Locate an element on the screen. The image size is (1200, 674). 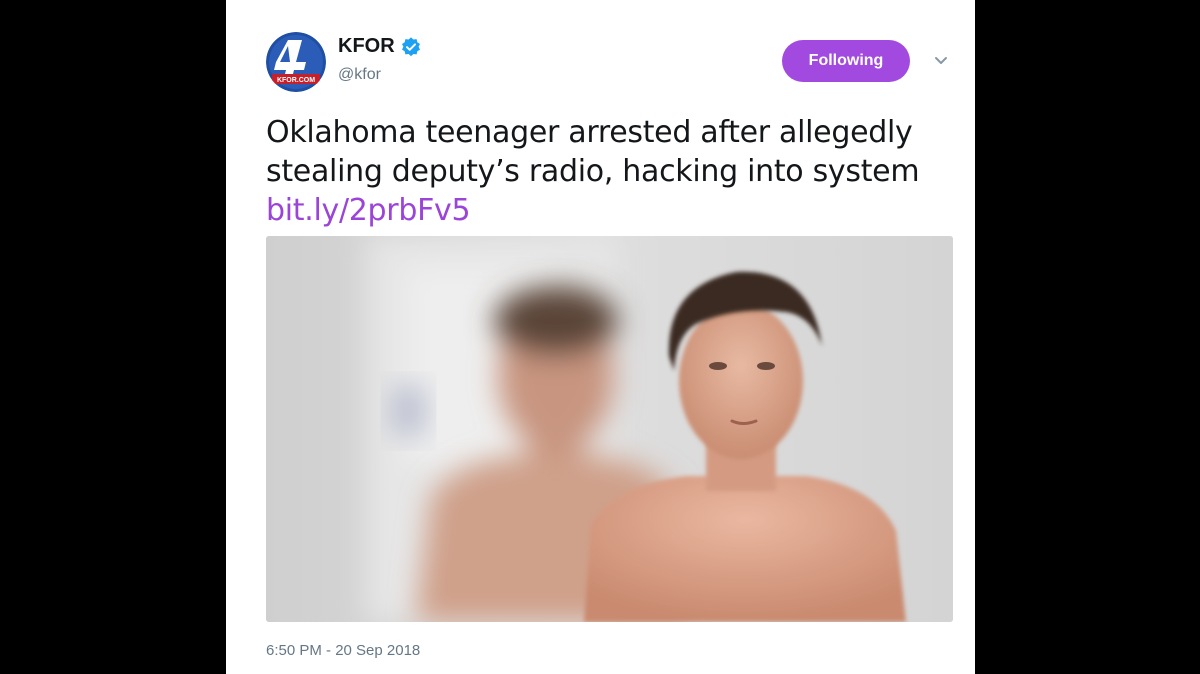
svg-text: KFOR.COM is located at coordinates (296, 80).